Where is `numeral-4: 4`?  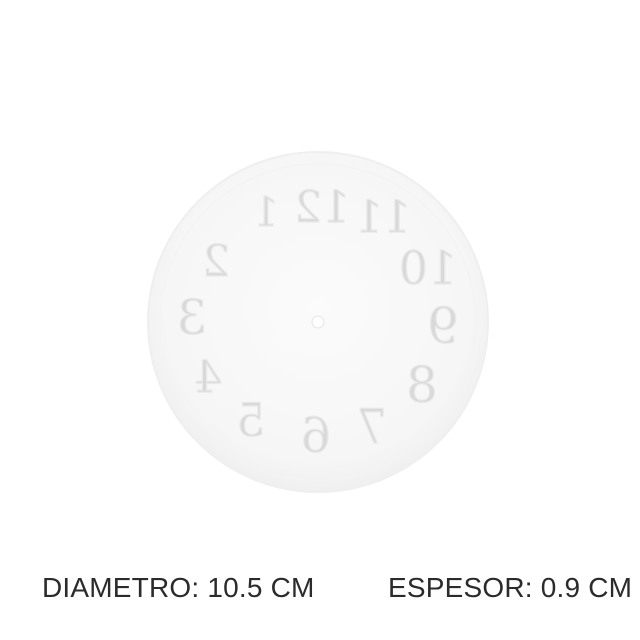
numeral-4: 4 is located at coordinates (208, 378).